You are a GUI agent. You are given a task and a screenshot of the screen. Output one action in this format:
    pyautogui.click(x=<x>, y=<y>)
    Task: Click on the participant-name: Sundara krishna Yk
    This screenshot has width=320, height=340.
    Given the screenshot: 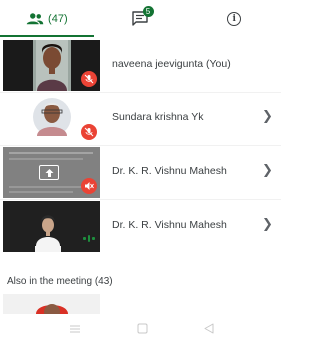 What is the action you would take?
    pyautogui.click(x=158, y=117)
    